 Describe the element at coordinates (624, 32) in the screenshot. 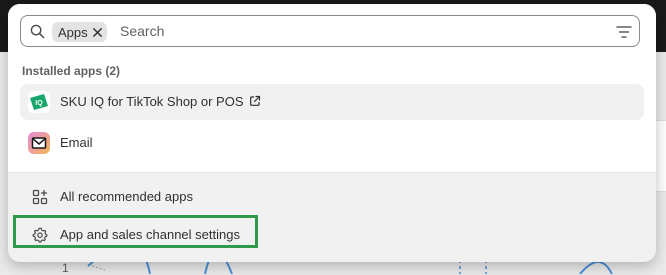

I see `filter-icon` at that location.